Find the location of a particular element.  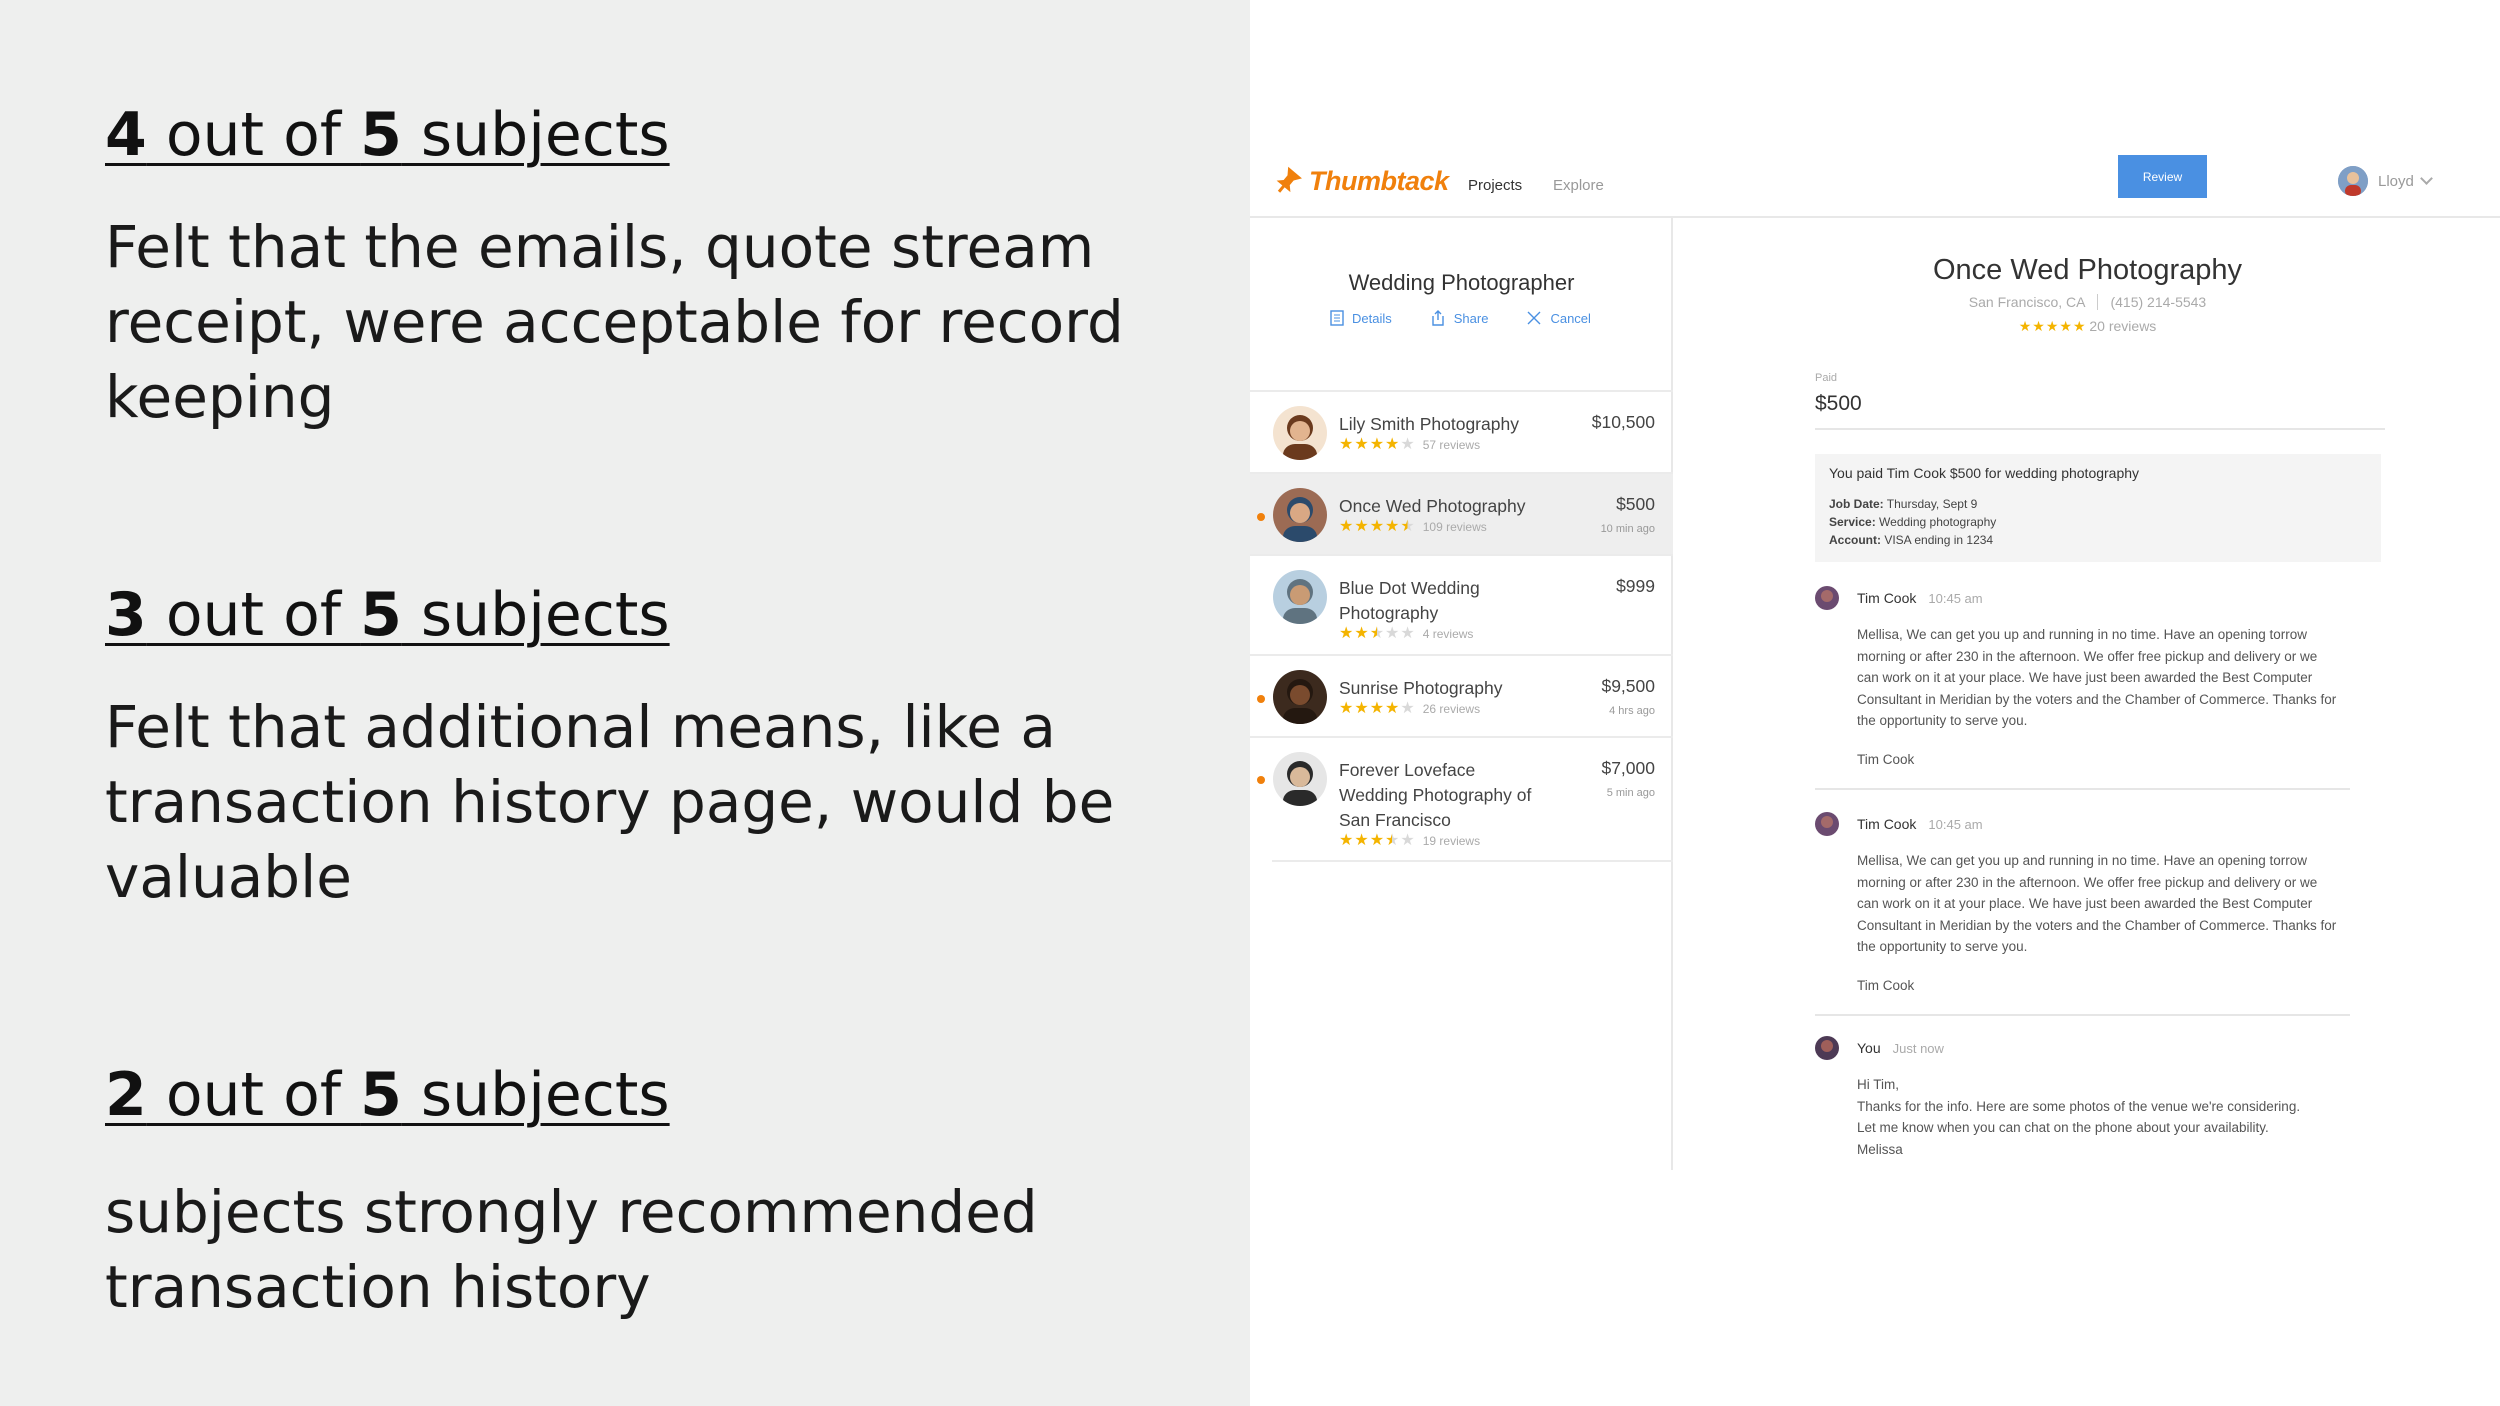

message-divider is located at coordinates (2082, 1015).